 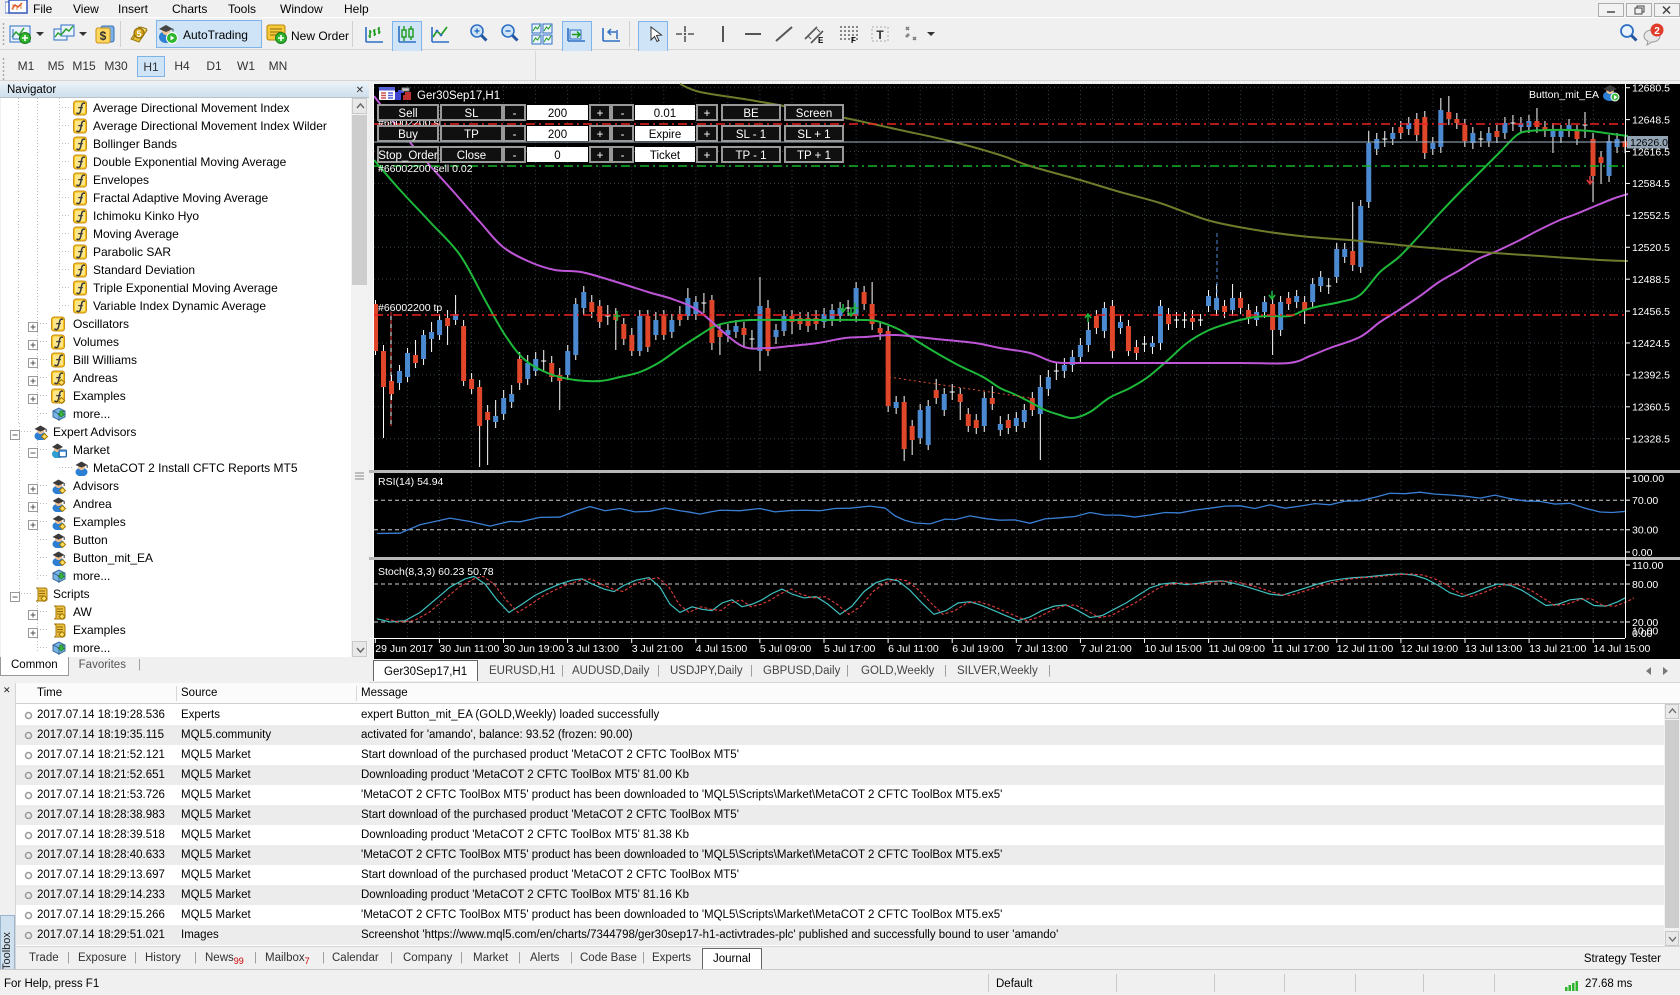 I want to click on svg-text: 30 Jun 11:00, so click(x=469, y=649).